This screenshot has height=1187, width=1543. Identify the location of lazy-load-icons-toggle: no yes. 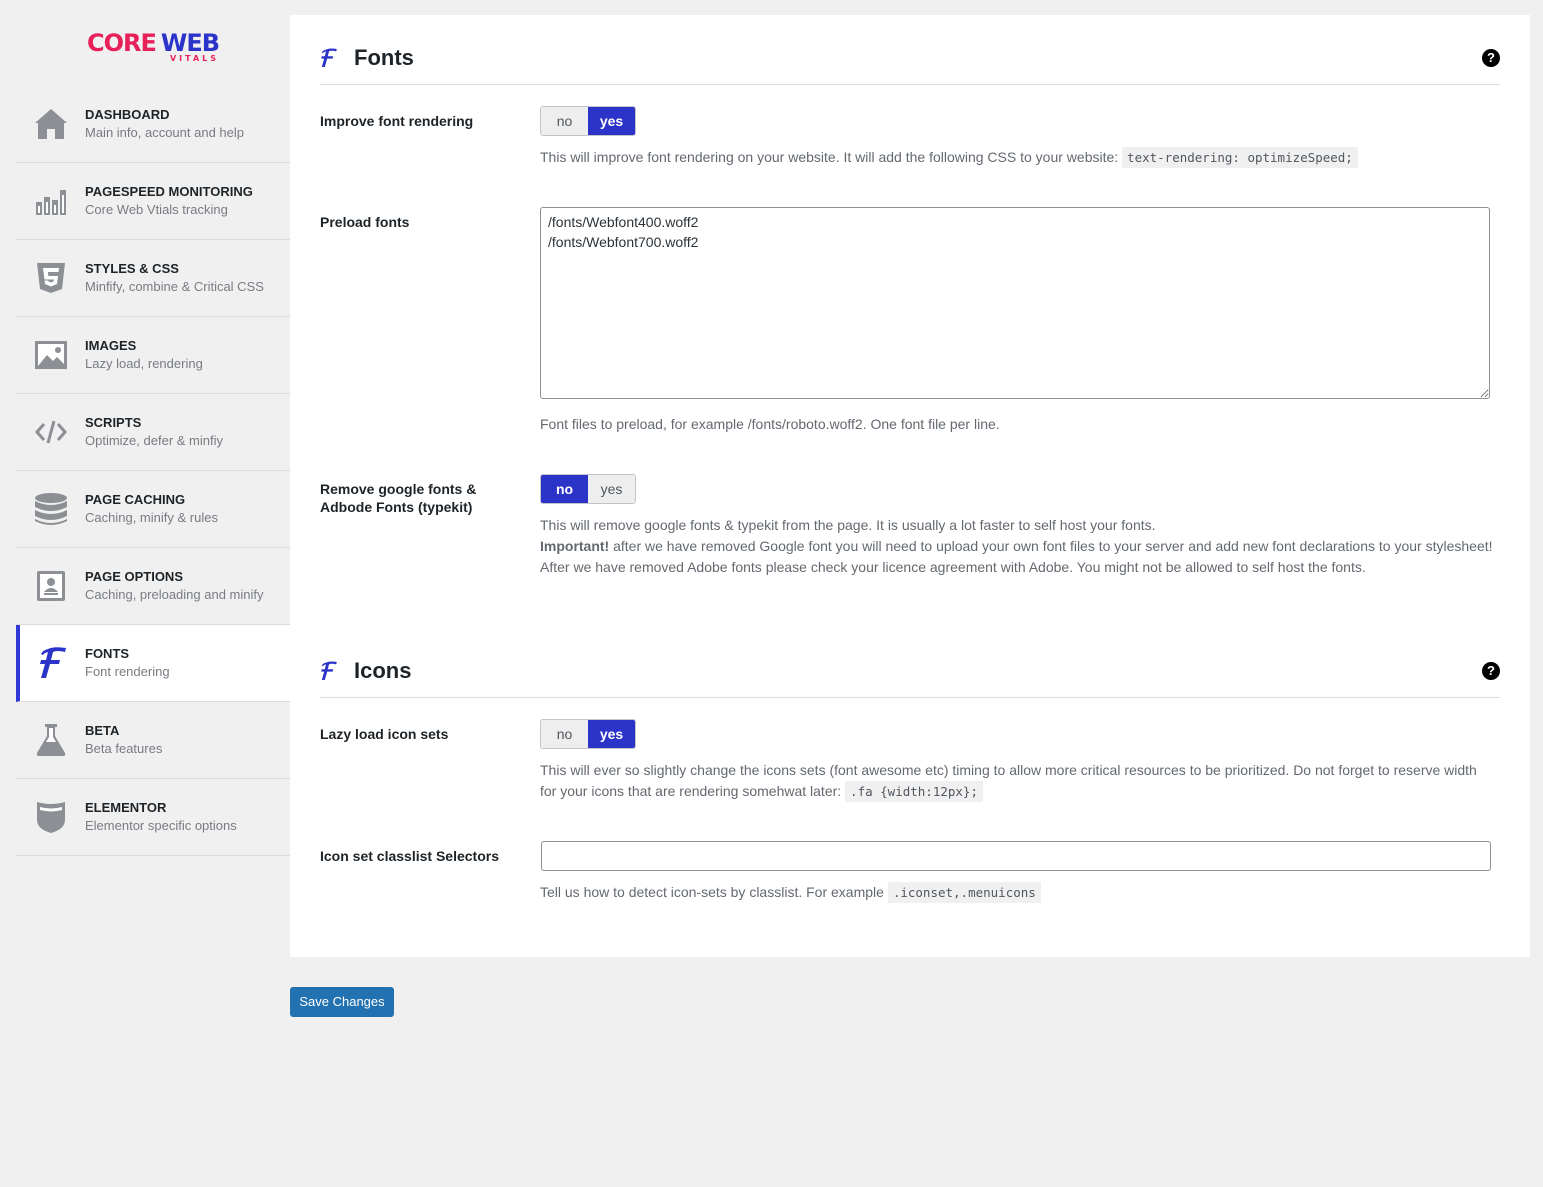
(588, 734).